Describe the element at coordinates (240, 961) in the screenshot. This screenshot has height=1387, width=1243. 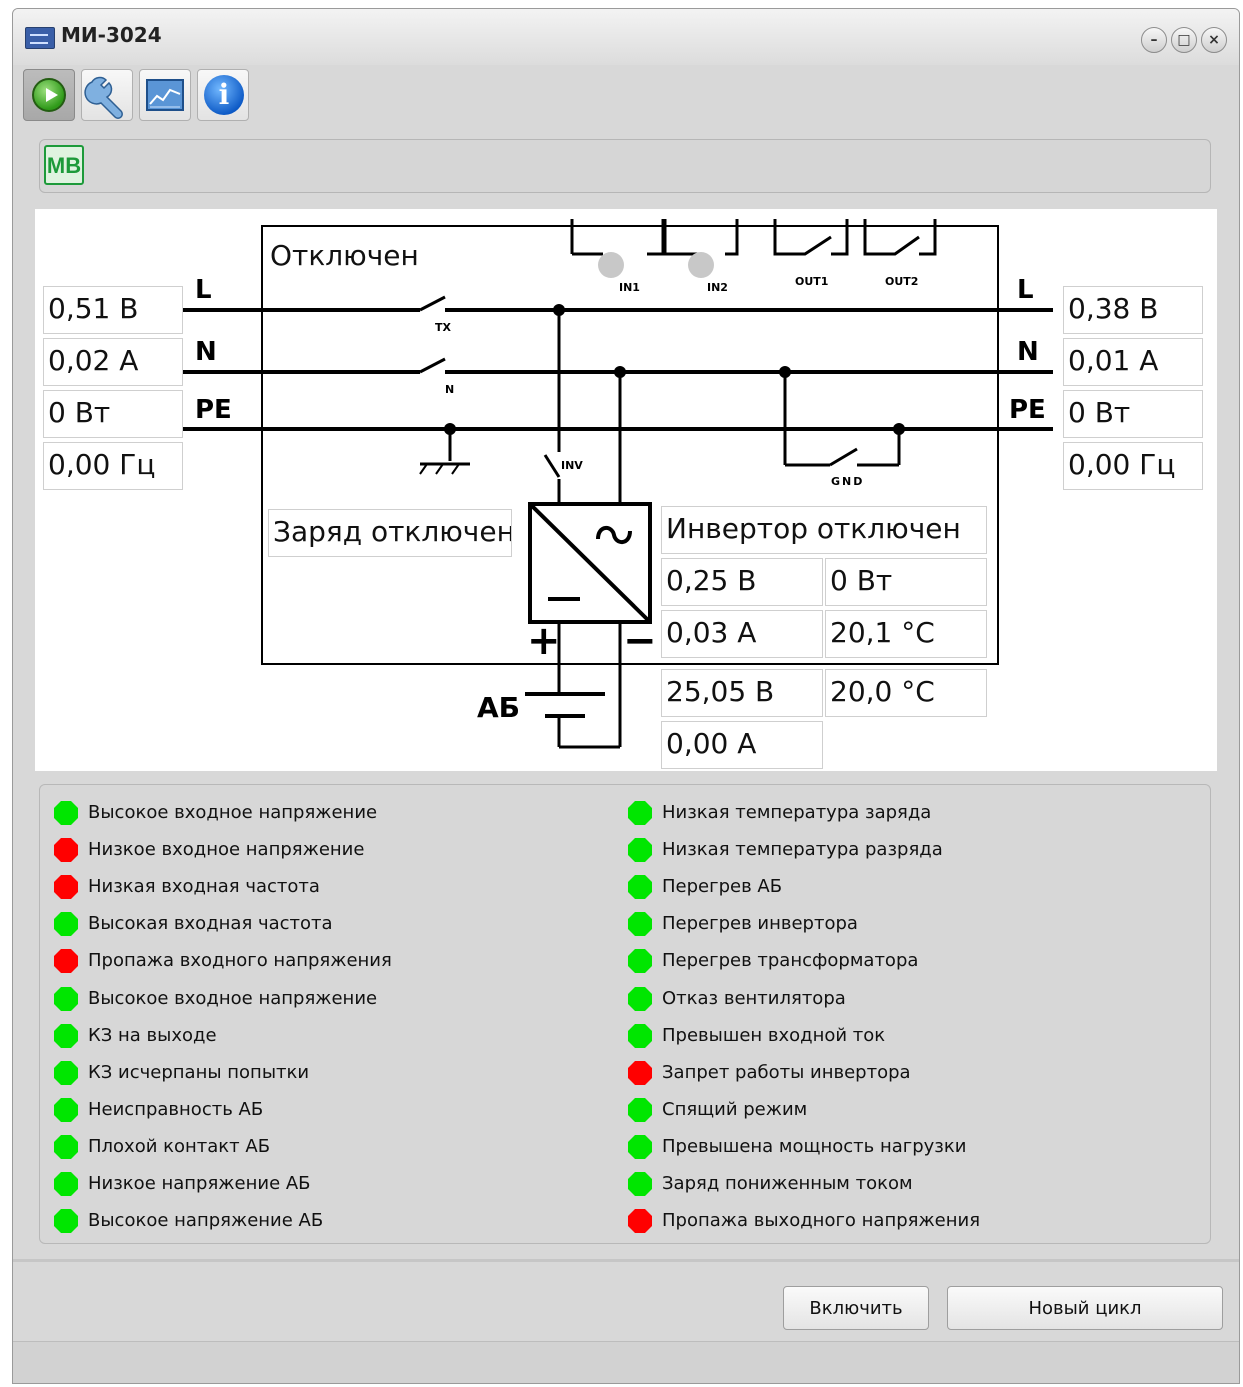
I see `alarm-label: Пропажа входного напряжения` at that location.